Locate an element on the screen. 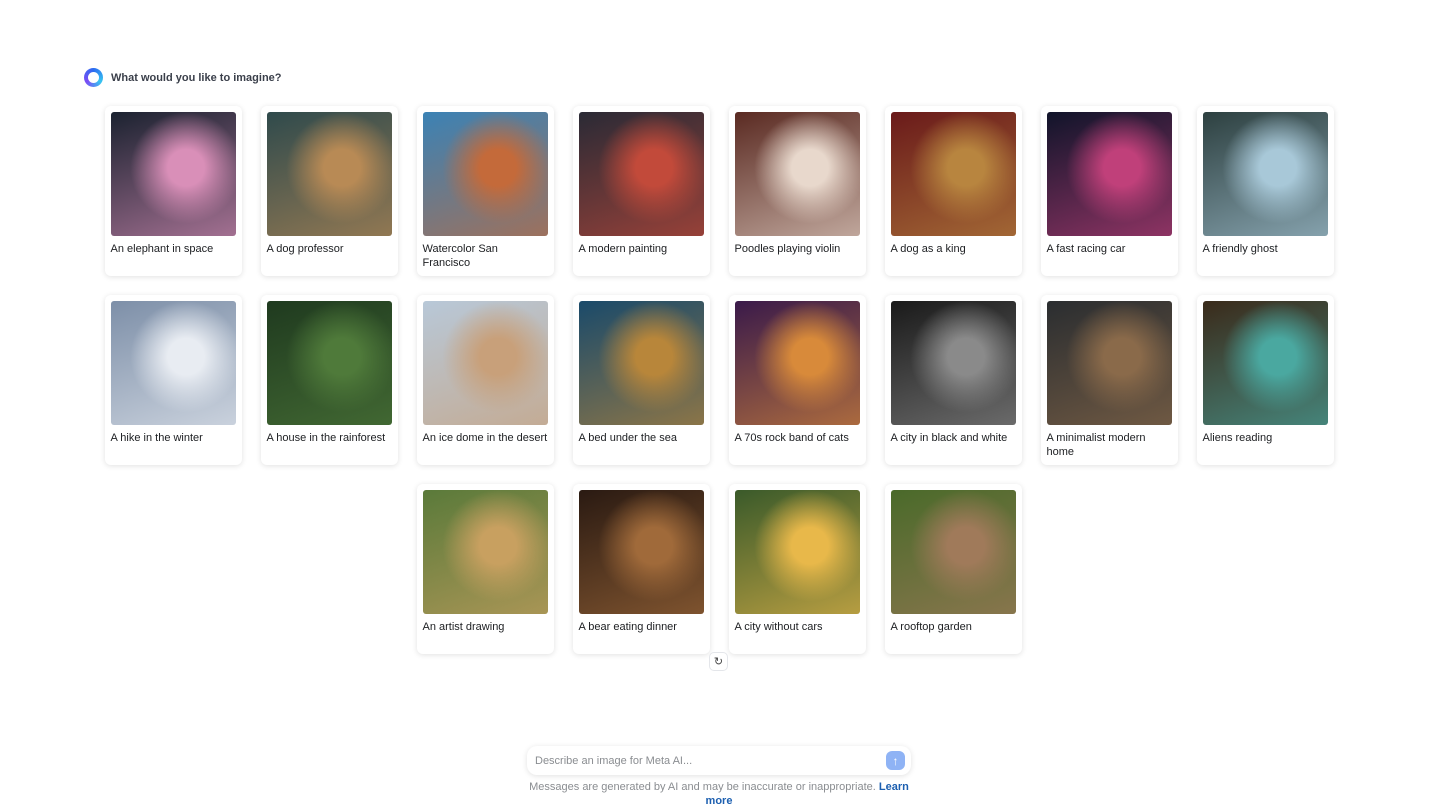 The height and width of the screenshot is (810, 1440). suggestion-label: A hike in the winter is located at coordinates (156, 438).